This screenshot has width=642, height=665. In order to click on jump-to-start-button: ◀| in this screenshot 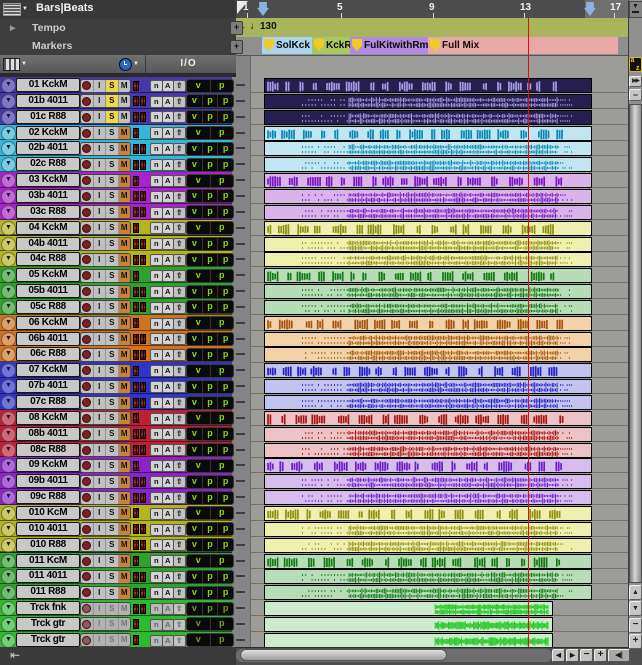, I will do `click(619, 655)`.